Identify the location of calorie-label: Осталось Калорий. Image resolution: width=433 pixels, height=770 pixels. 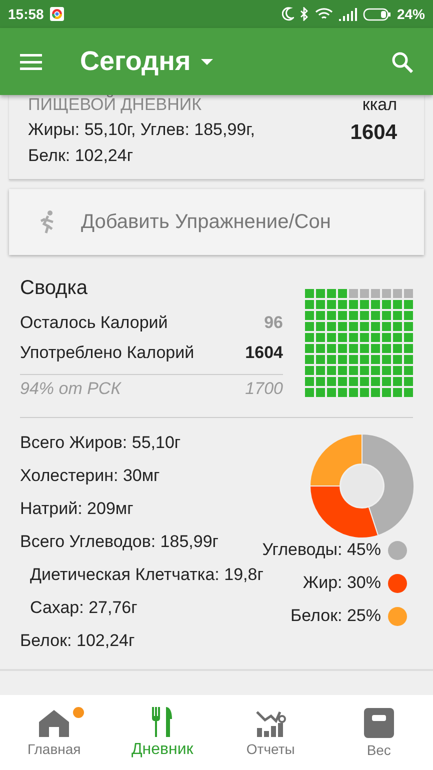
(94, 323).